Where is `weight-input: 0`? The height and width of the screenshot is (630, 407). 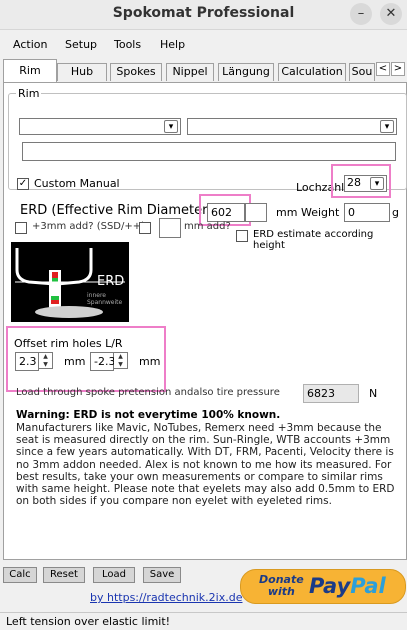 weight-input: 0 is located at coordinates (367, 212).